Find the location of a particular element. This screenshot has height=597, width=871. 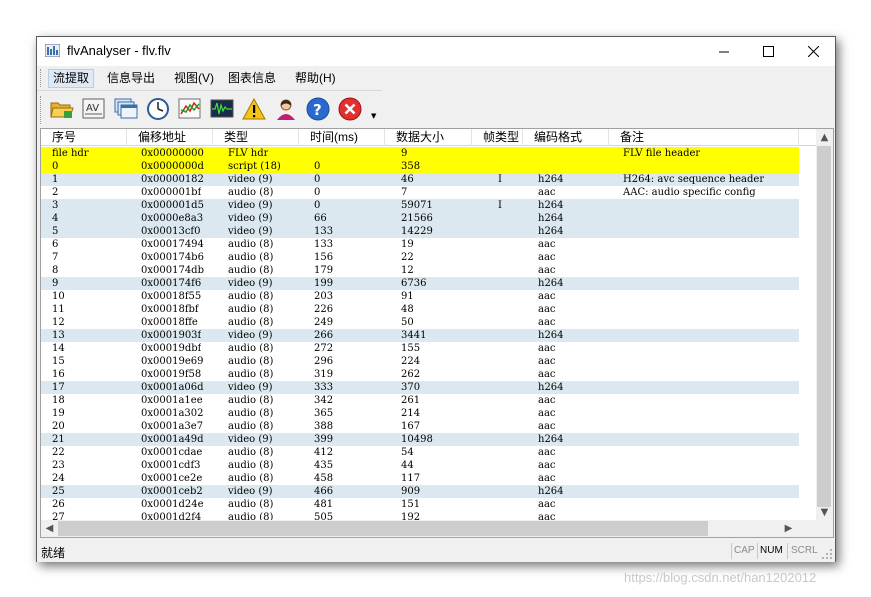

cell-offset: 0x00000000 is located at coordinates (172, 153).